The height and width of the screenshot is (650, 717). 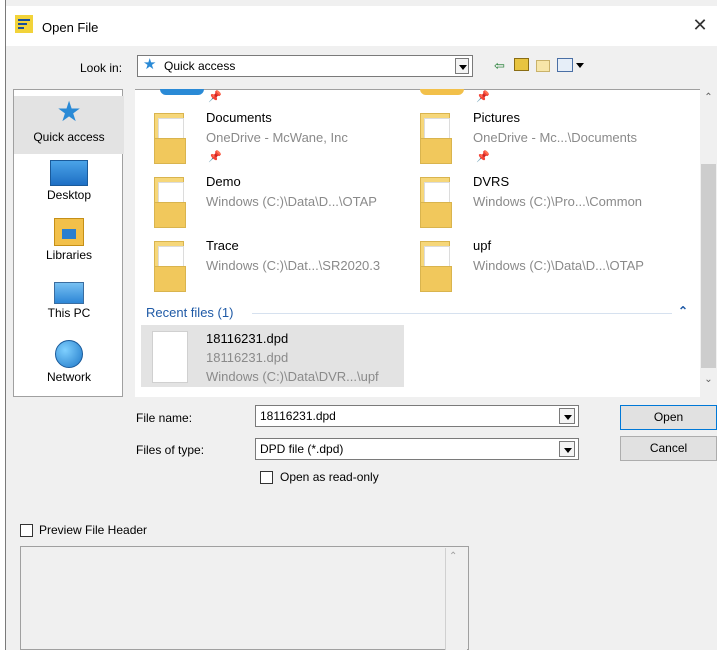 I want to click on read-only-checkbox, so click(x=266, y=477).